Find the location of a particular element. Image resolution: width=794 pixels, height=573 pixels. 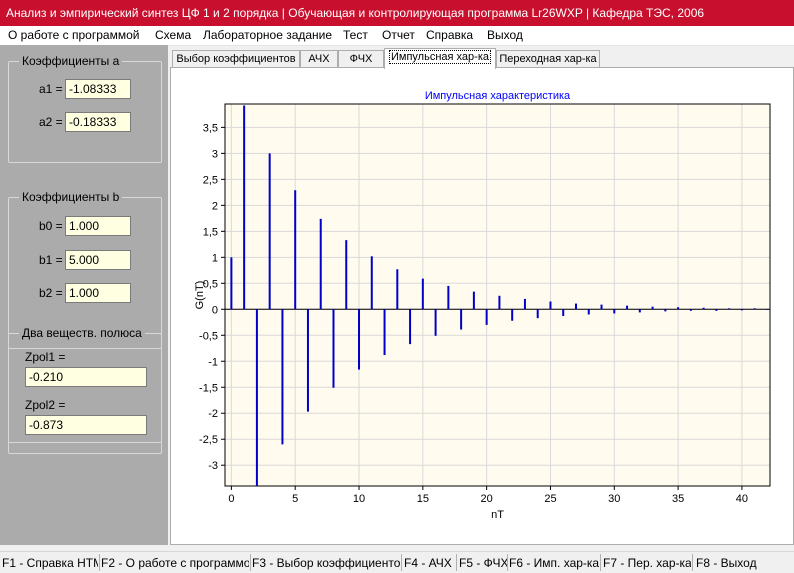

x-tick-label: 15 is located at coordinates (423, 499).